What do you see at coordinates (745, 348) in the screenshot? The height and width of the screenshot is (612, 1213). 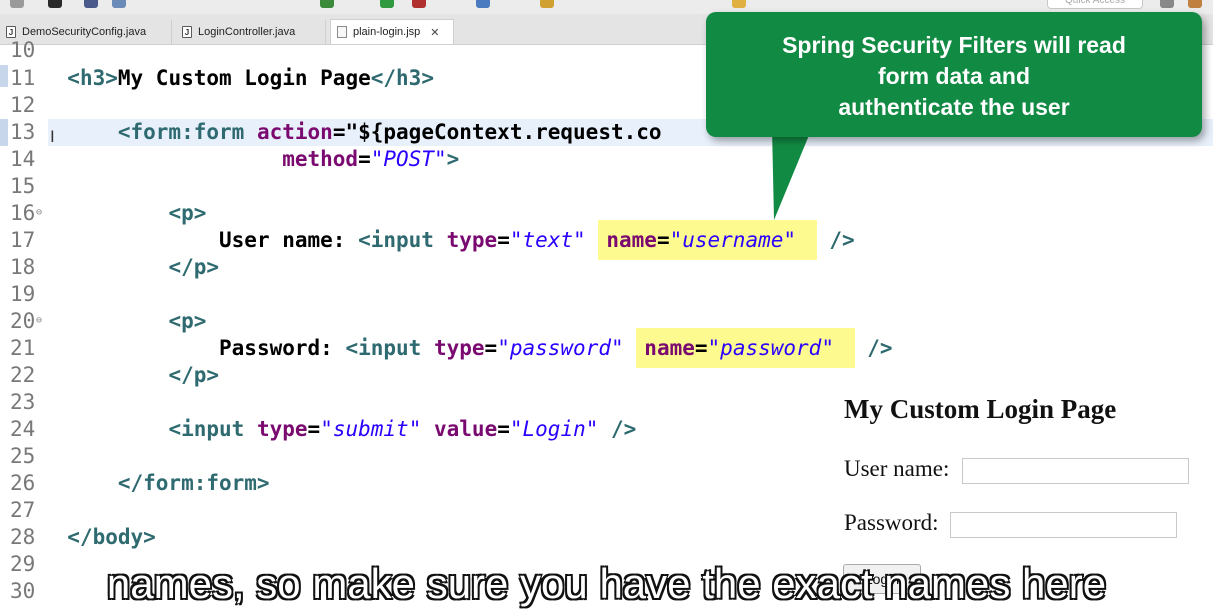 I see `highlight-password-name: name="password"` at bounding box center [745, 348].